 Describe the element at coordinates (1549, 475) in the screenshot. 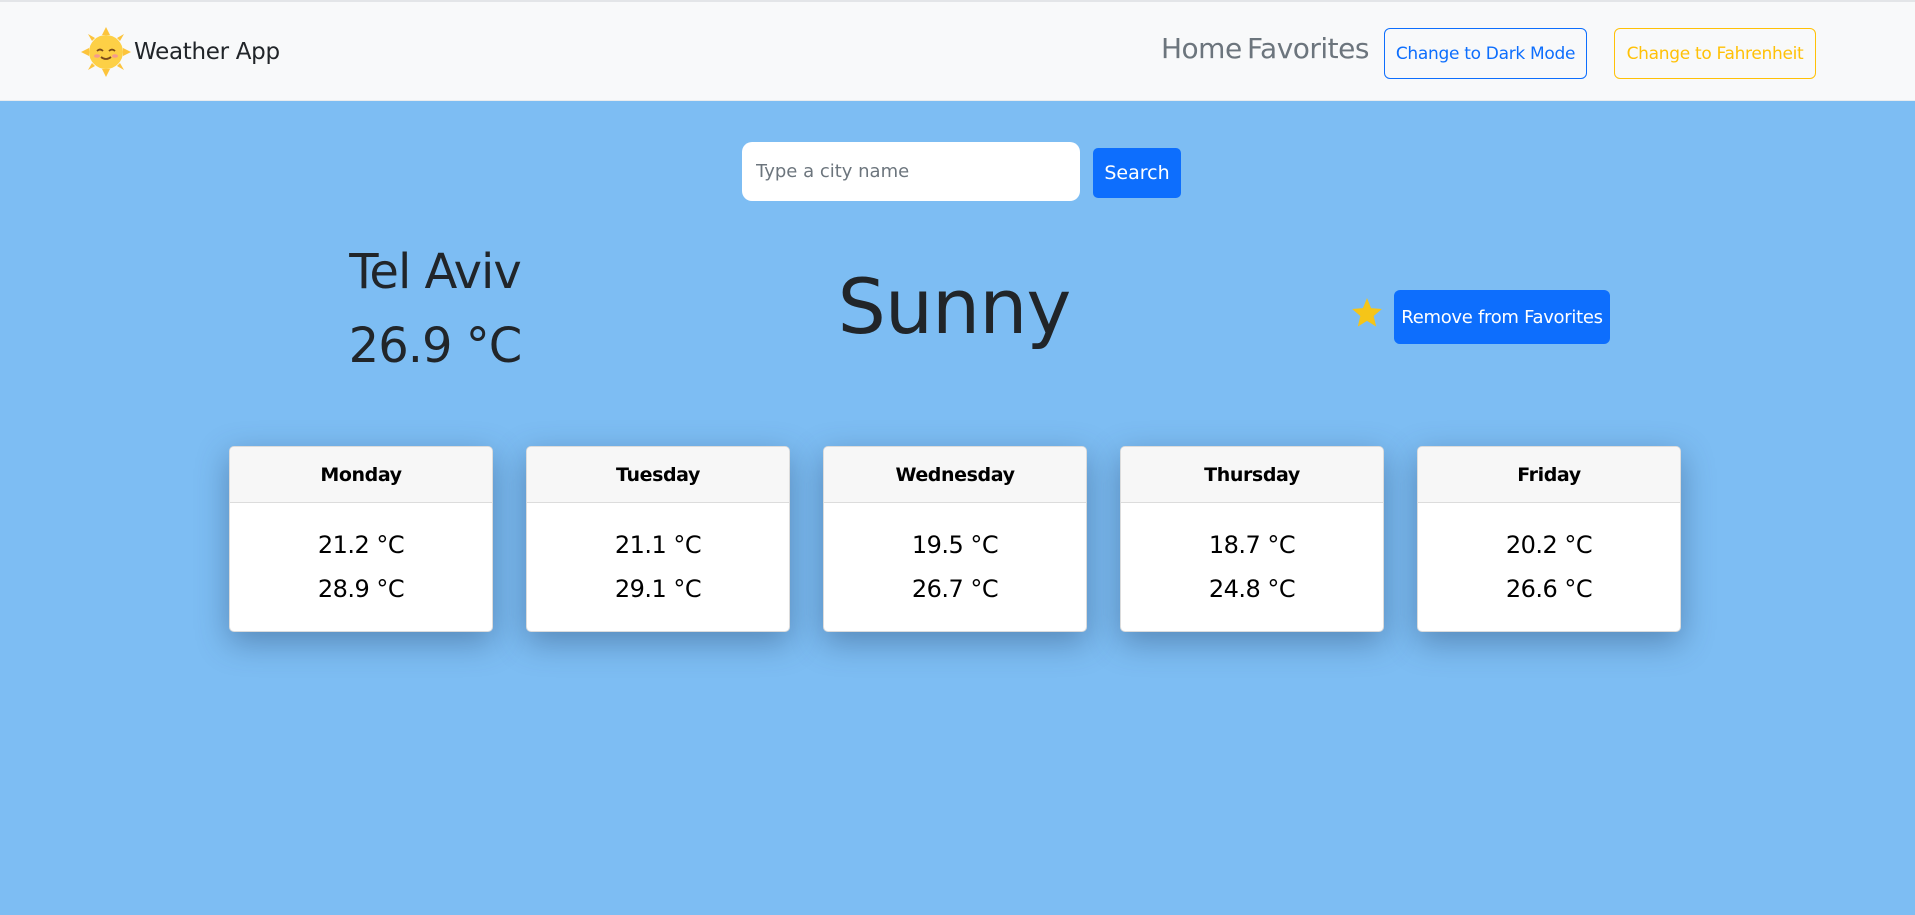

I see `forecast-day: Friday` at that location.